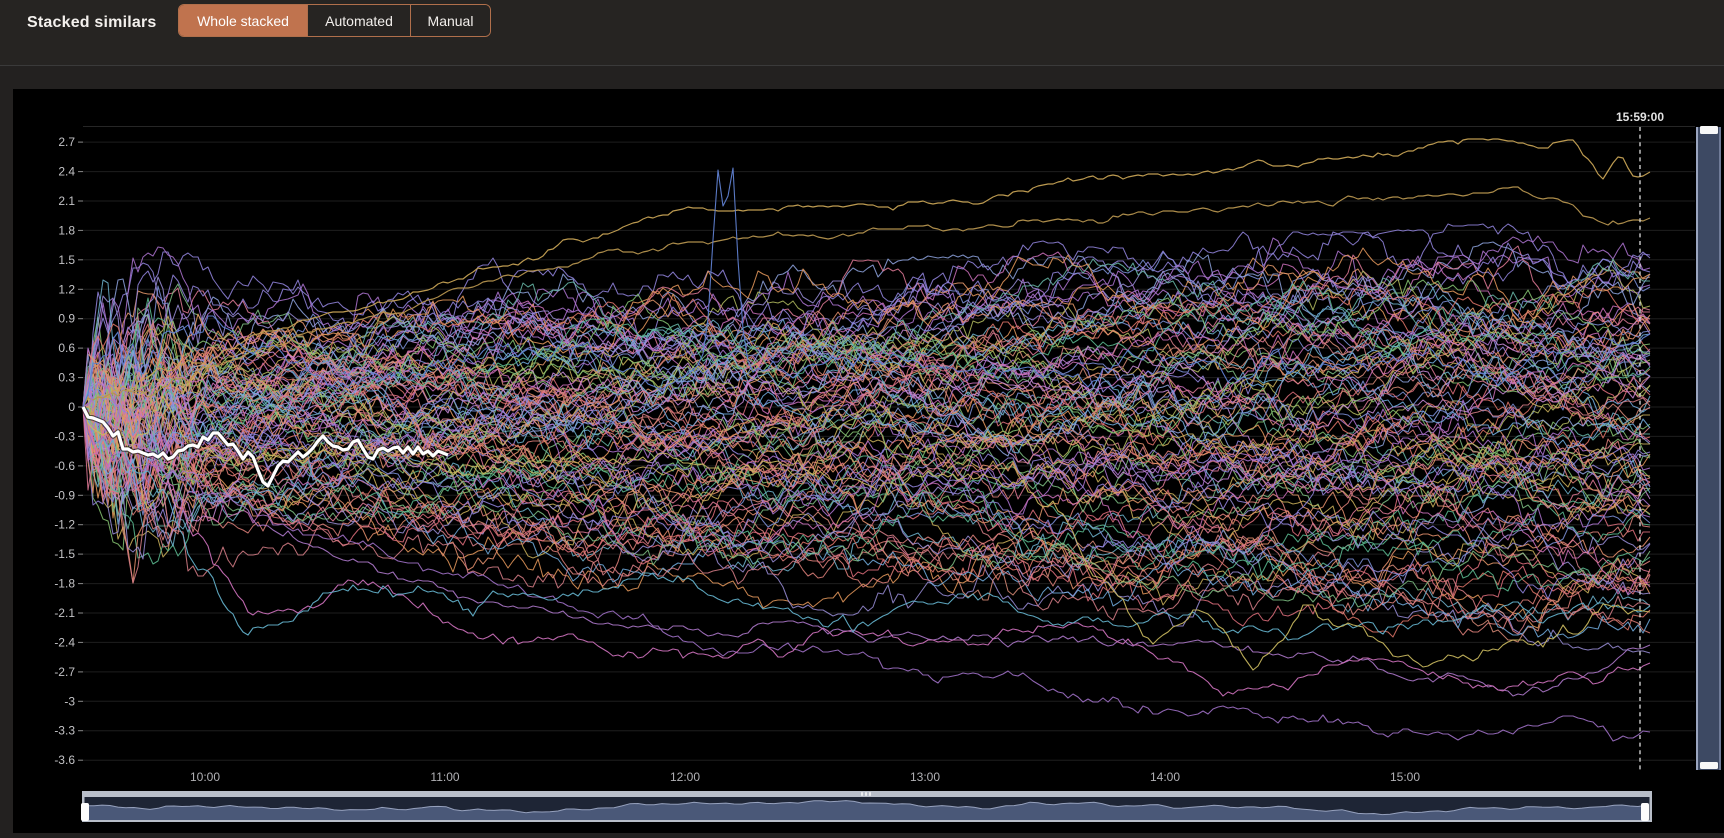 The height and width of the screenshot is (838, 1724). Describe the element at coordinates (64, 466) in the screenshot. I see `svg-text: -0.6` at that location.